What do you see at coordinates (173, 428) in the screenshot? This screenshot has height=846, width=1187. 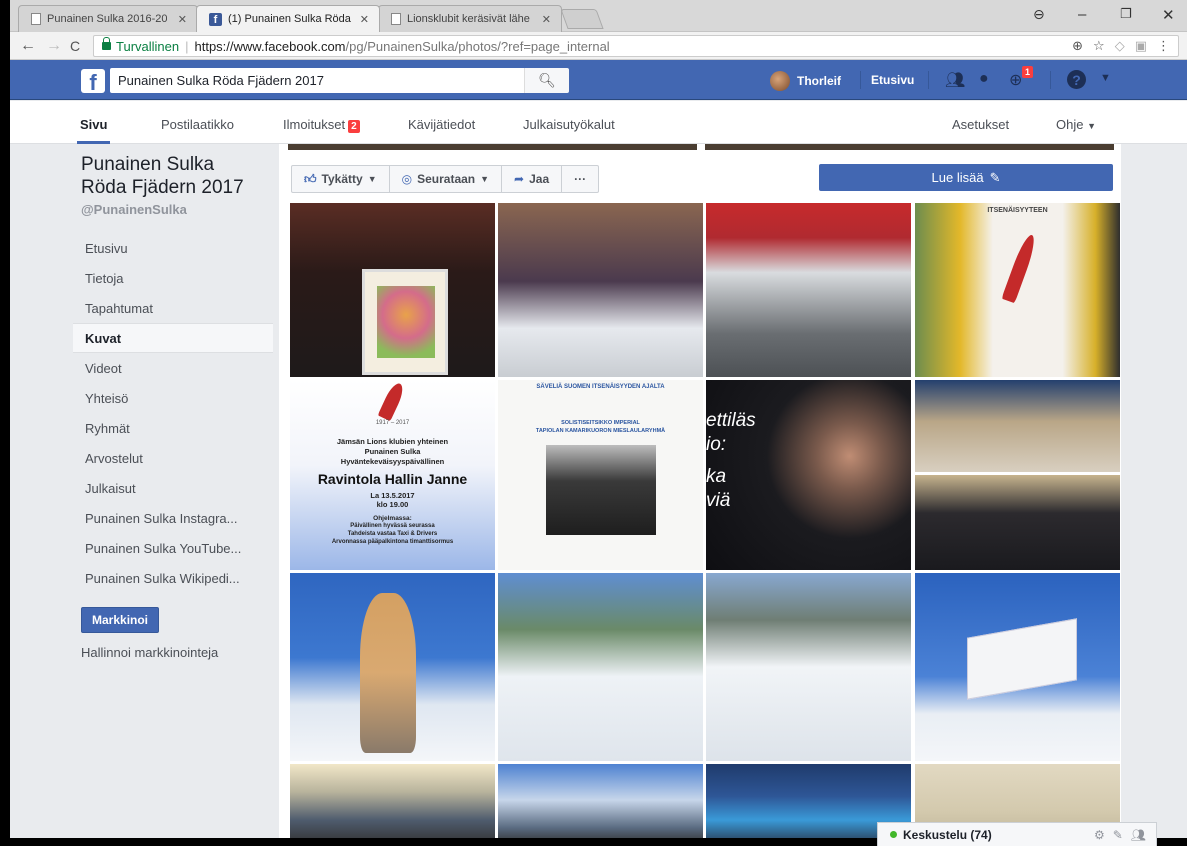 I see `sidebar-item-ryhmat: Ryhmät` at bounding box center [173, 428].